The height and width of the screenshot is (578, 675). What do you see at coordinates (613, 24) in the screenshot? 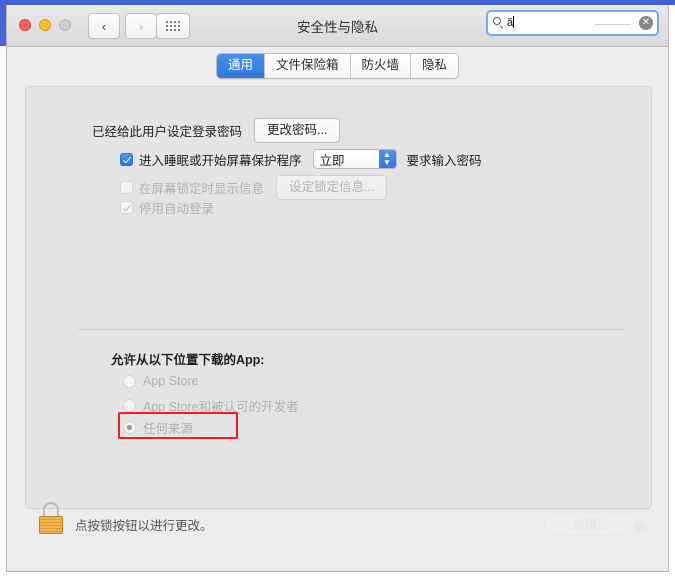
I see `search-field-rule` at bounding box center [613, 24].